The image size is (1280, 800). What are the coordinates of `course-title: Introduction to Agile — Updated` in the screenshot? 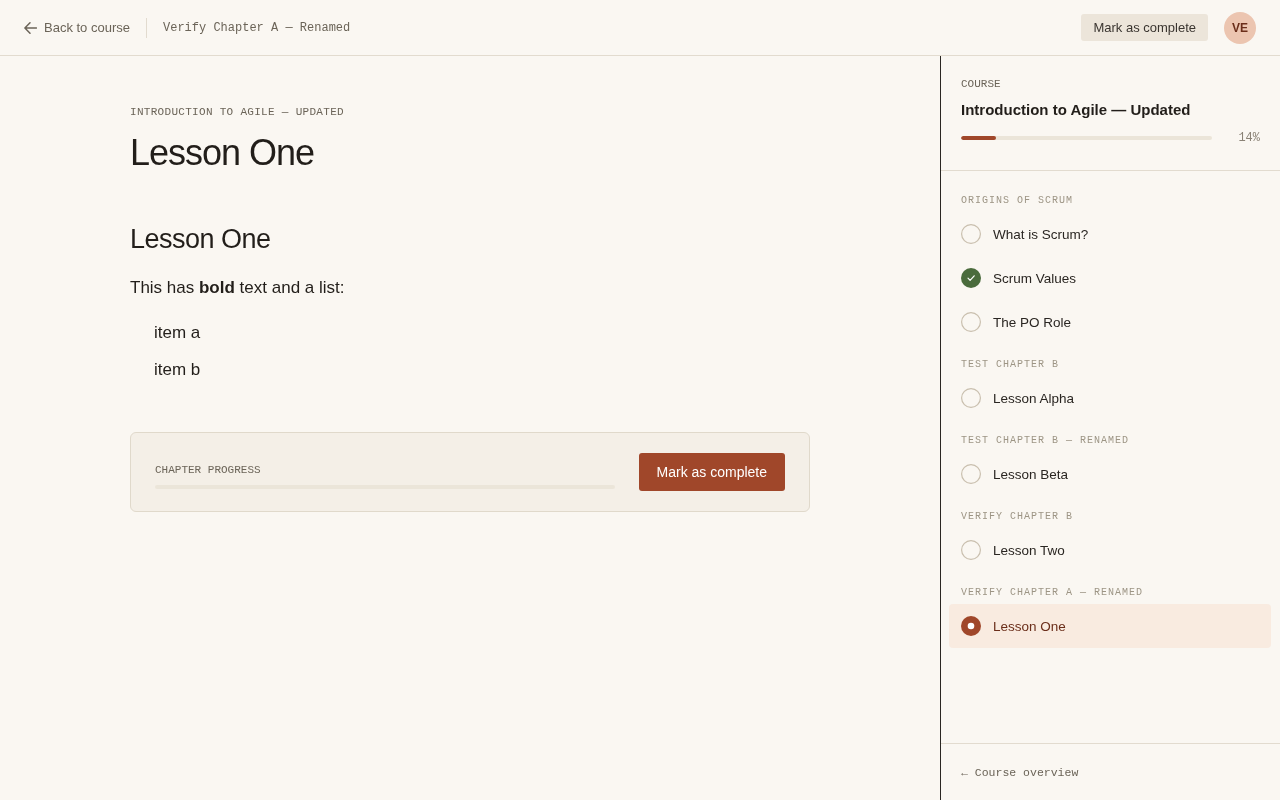 It's located at (1076, 110).